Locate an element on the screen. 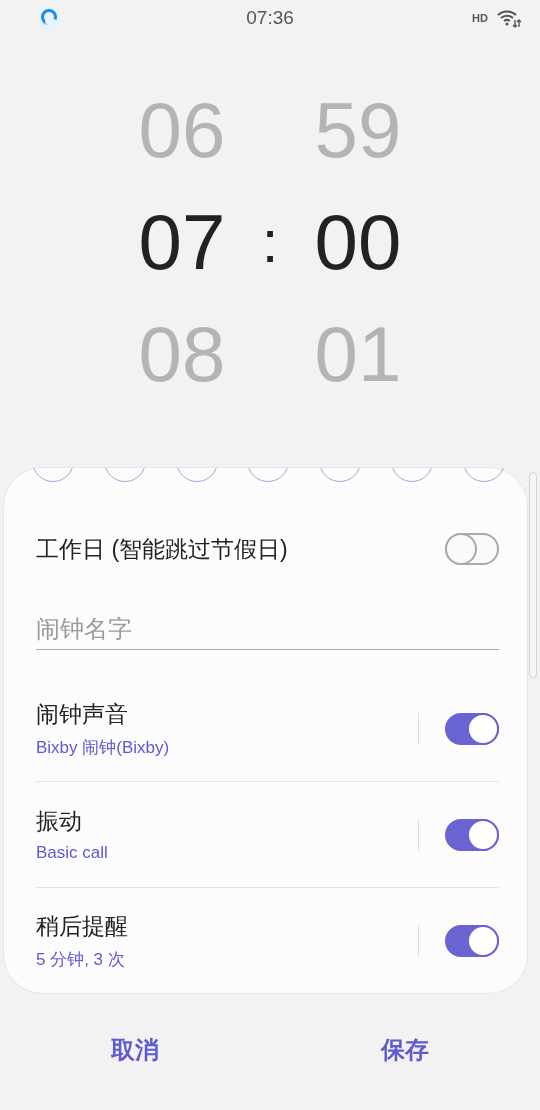 The height and width of the screenshot is (1110, 540). cancel-button: 取消 is located at coordinates (135, 1049).